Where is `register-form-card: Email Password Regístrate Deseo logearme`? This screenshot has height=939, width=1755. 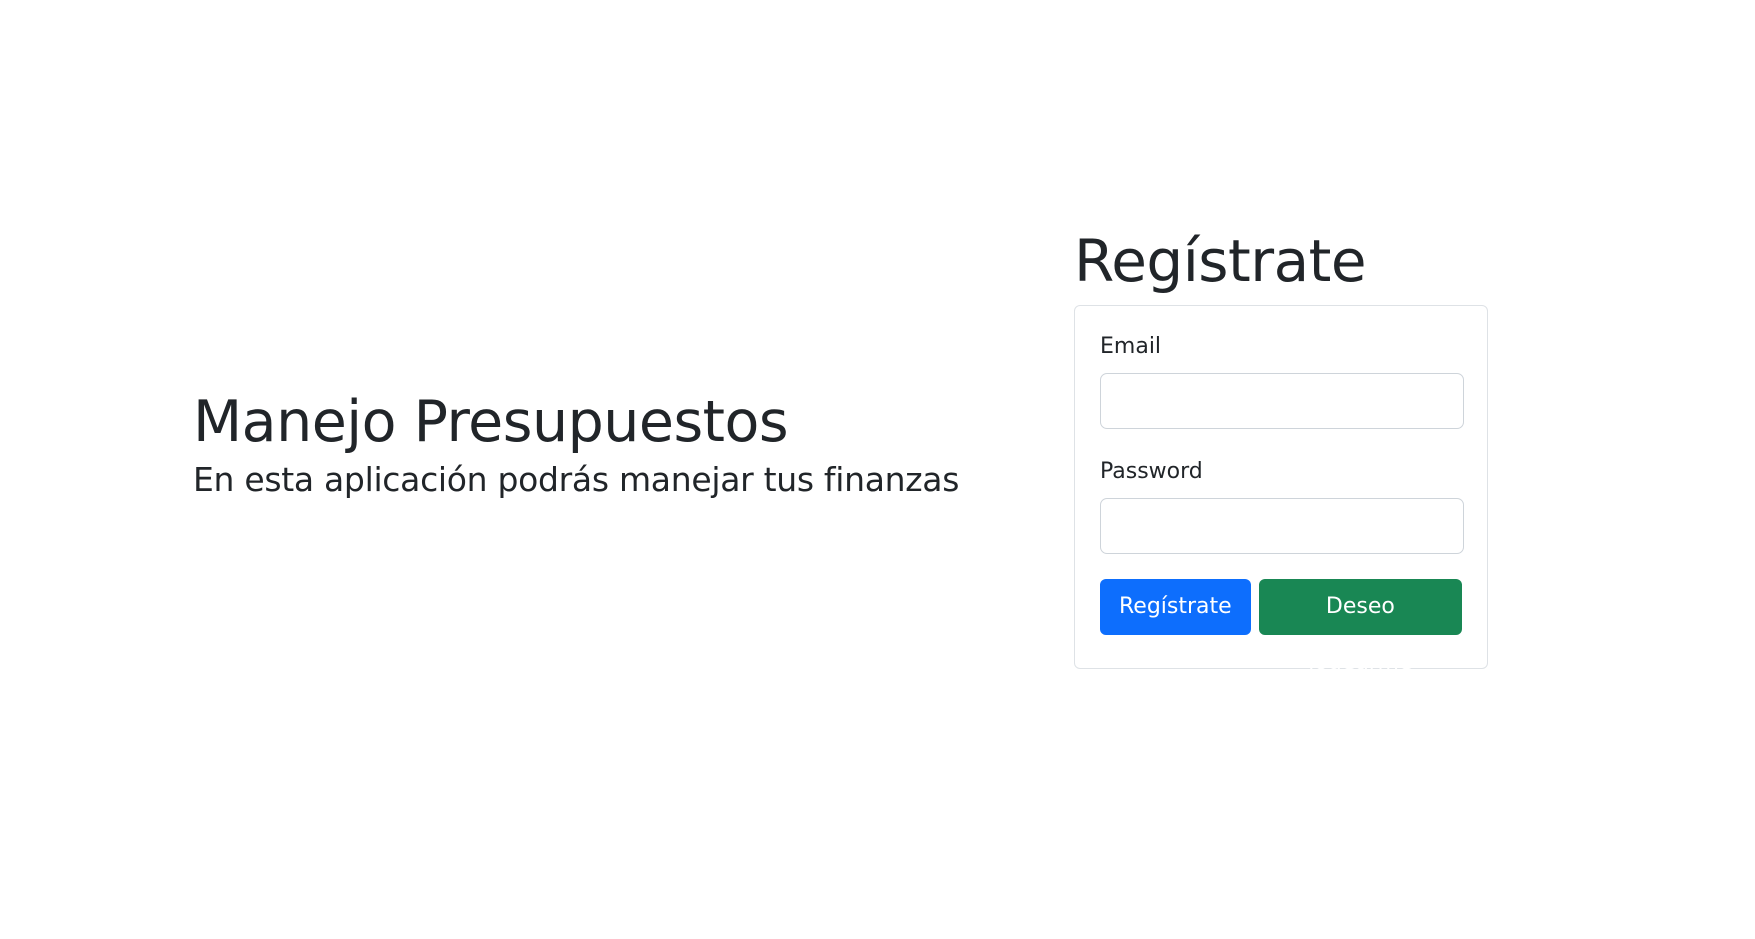 register-form-card: Email Password Regístrate Deseo logearme is located at coordinates (1281, 489).